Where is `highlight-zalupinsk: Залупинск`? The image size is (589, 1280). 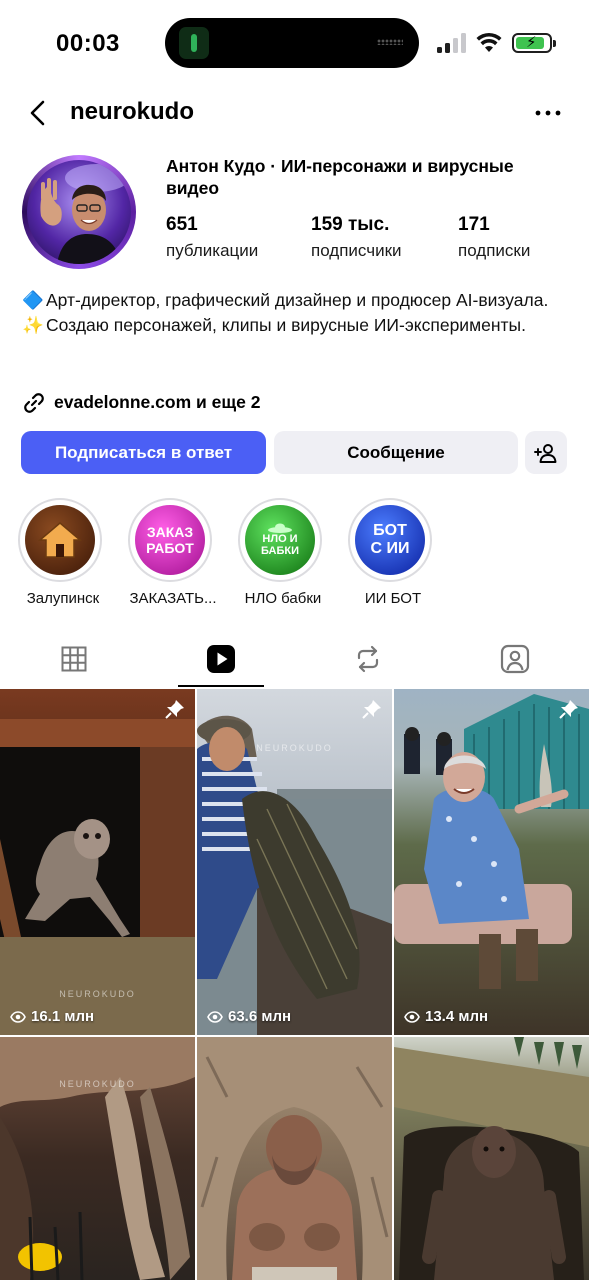
highlight-zalupinsk: Залупинск is located at coordinates (62, 552).